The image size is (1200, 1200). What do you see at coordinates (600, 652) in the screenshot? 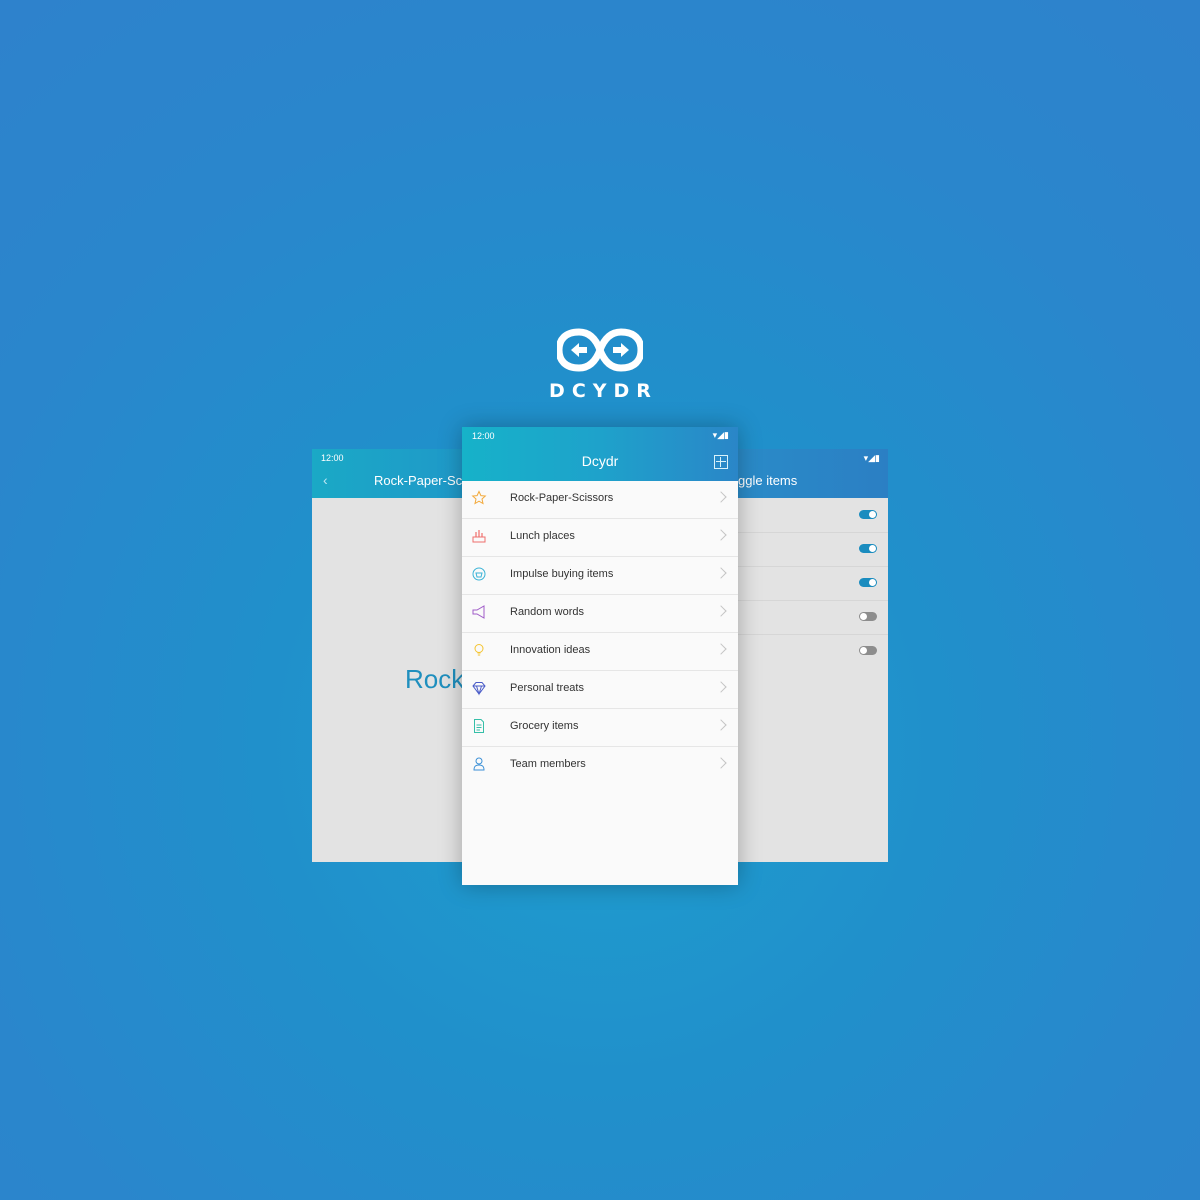
I see `list-item: Innovation ideas` at bounding box center [600, 652].